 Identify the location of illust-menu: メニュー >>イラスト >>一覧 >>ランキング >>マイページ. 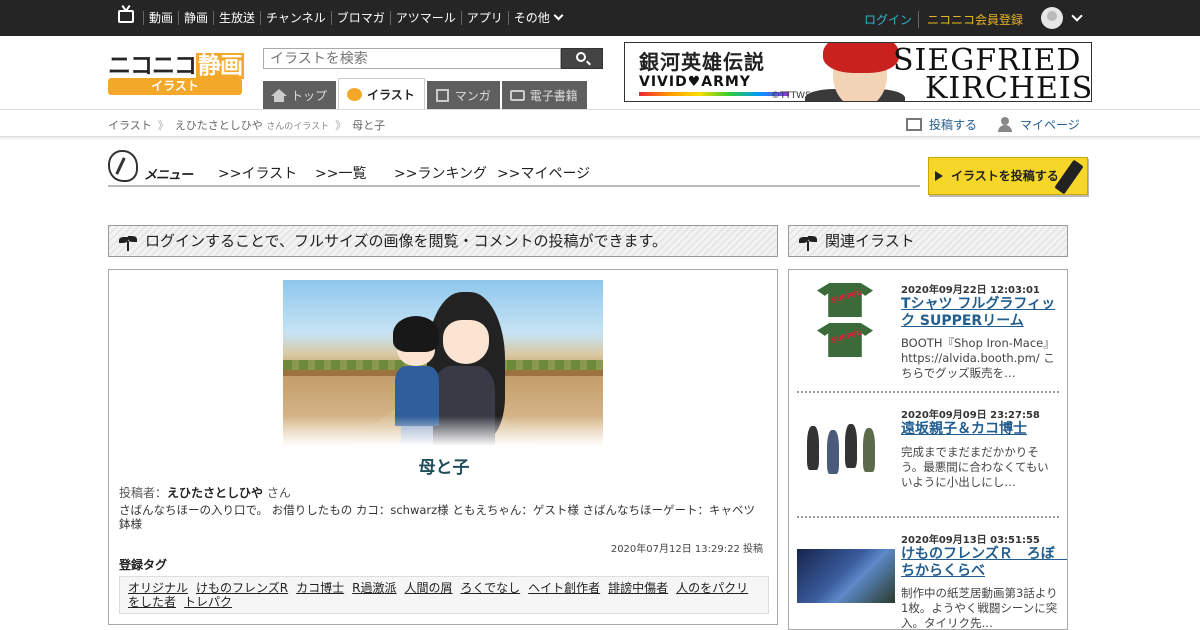
(514, 170).